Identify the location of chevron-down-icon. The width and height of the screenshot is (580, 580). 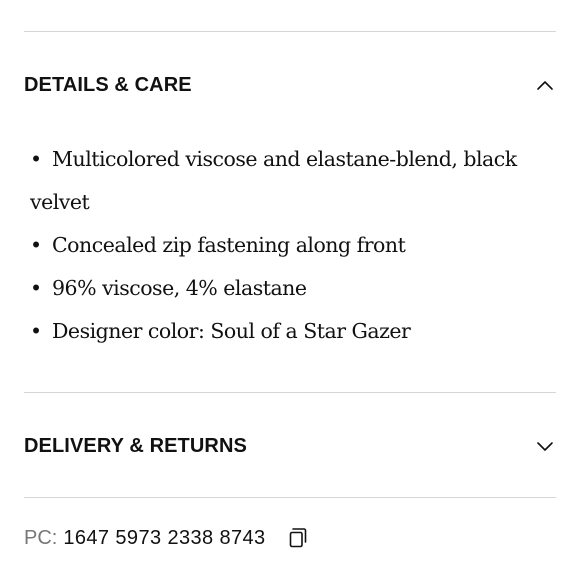
(545, 446).